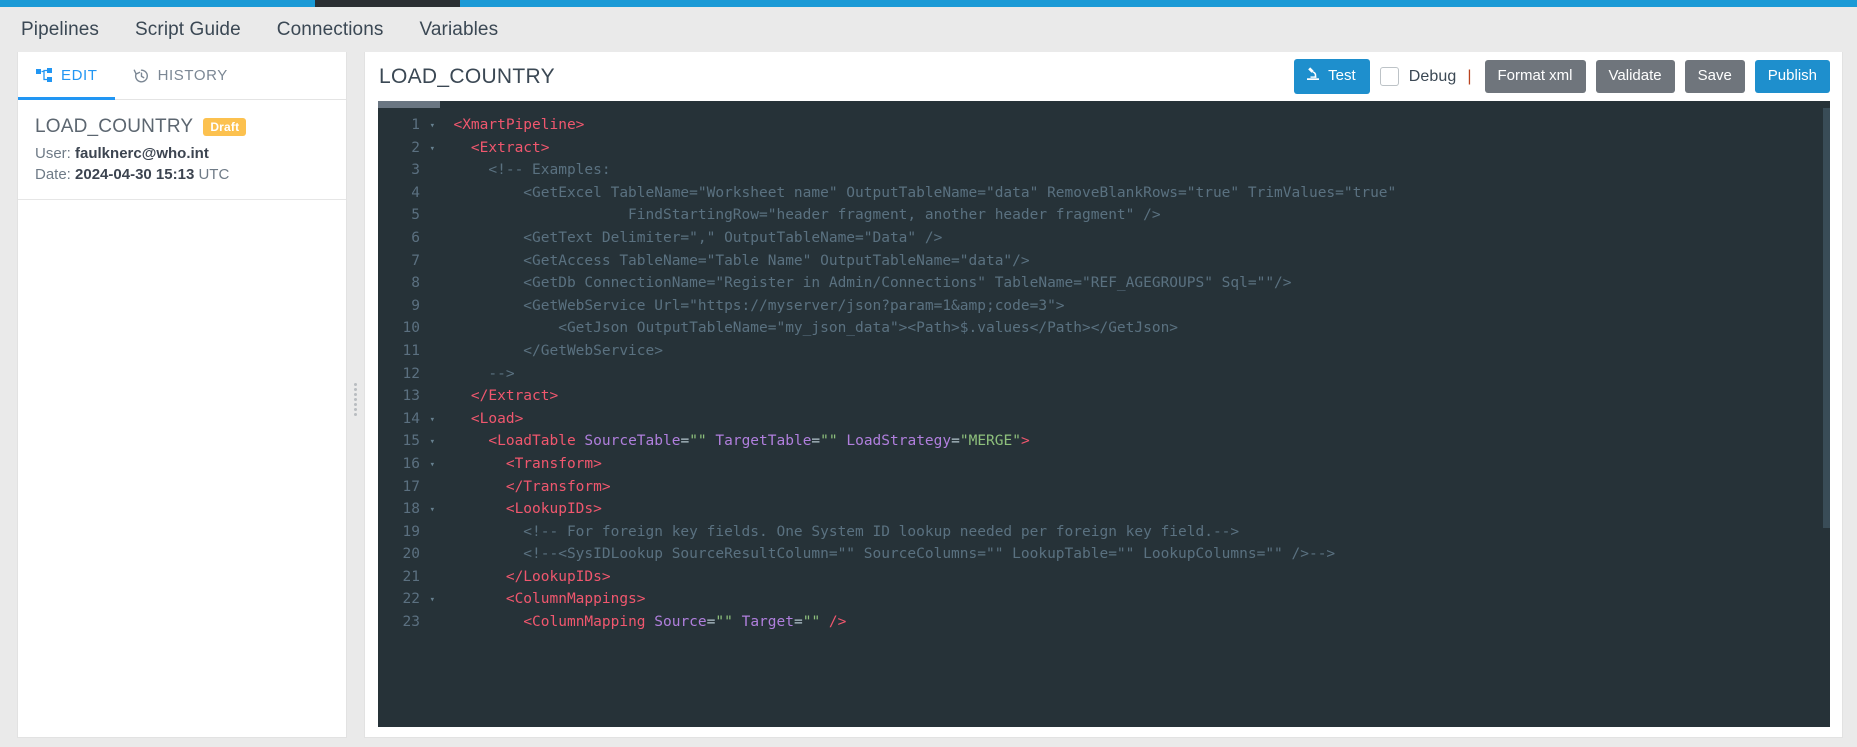 The width and height of the screenshot is (1857, 747). What do you see at coordinates (415, 305) in the screenshot?
I see `line-number: 9` at bounding box center [415, 305].